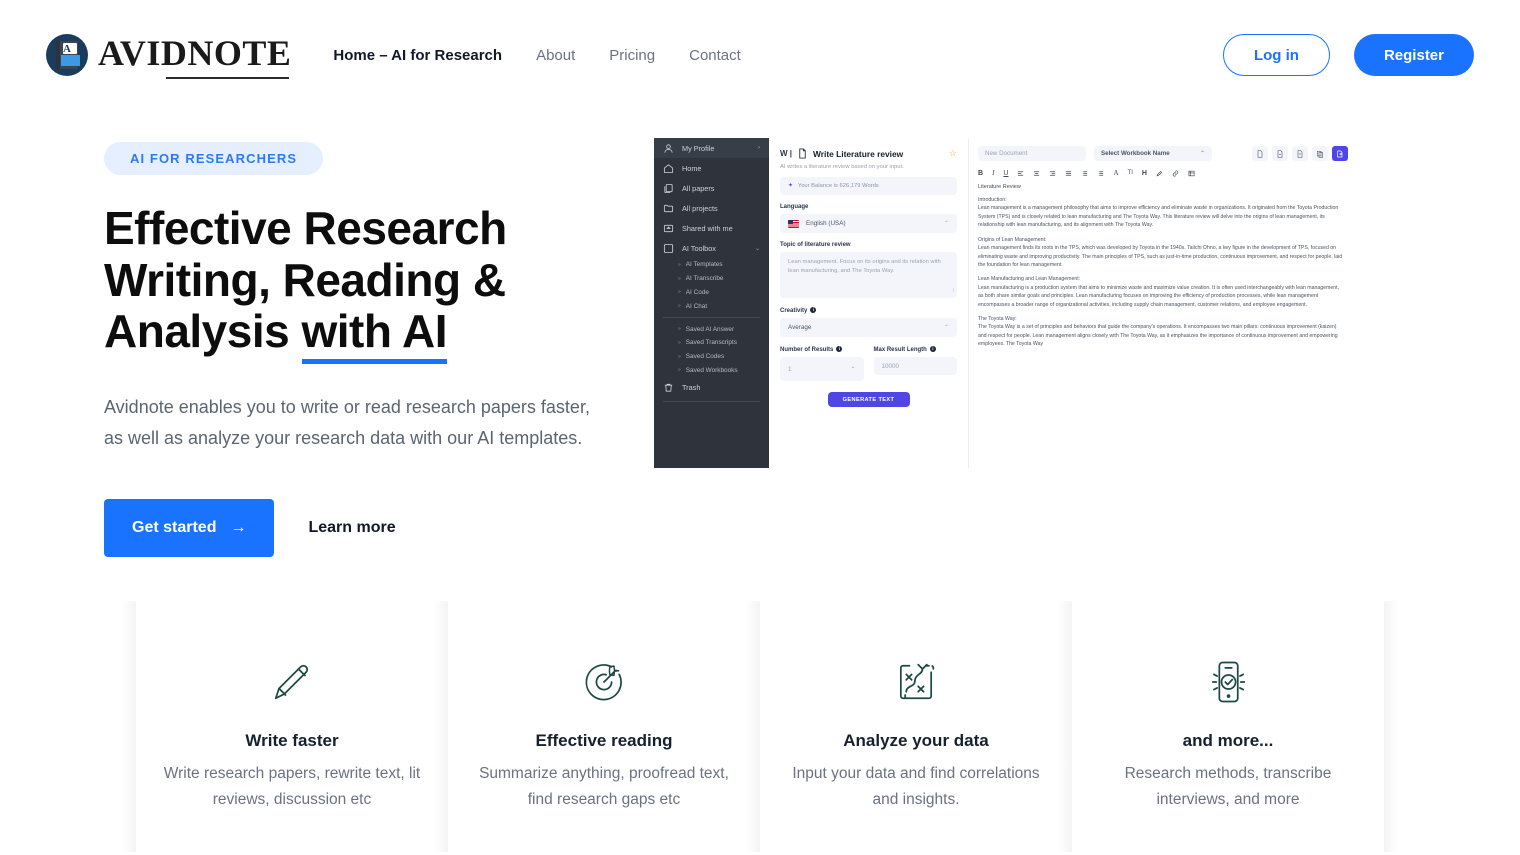 Image resolution: width=1520 pixels, height=855 pixels. I want to click on nav-item-about: About, so click(555, 55).